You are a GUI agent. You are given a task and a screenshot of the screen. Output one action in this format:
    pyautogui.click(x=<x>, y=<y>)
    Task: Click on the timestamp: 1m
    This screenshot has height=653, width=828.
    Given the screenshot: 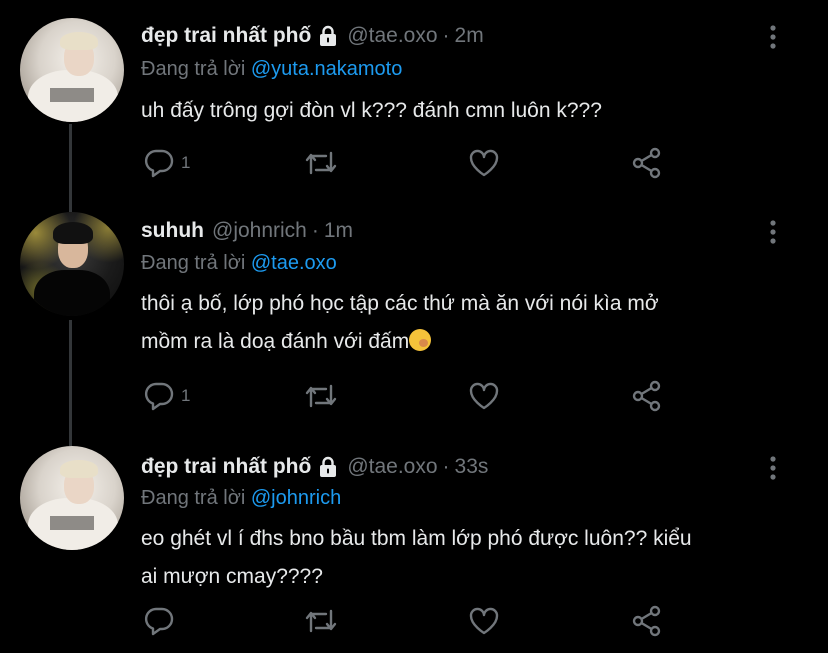 What is the action you would take?
    pyautogui.click(x=338, y=231)
    